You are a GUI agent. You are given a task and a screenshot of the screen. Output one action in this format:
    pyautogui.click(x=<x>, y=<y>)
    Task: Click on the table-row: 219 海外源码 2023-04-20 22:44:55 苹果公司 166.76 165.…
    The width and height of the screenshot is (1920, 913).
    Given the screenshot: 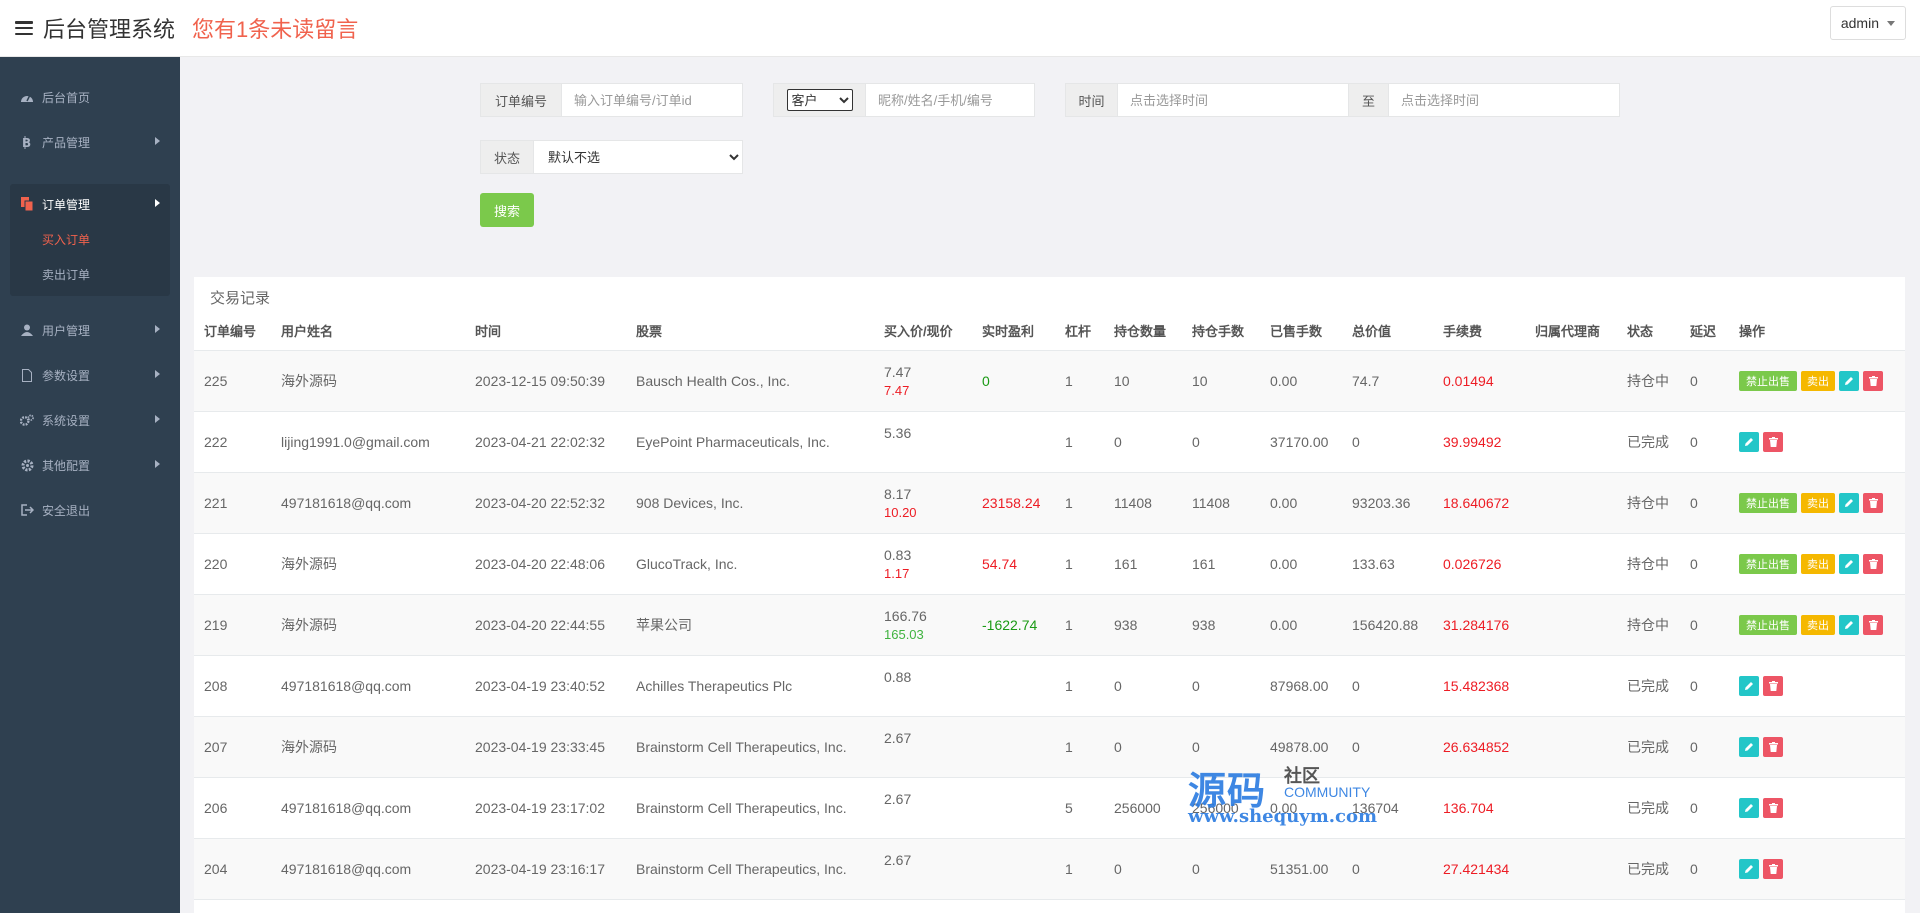 What is the action you would take?
    pyautogui.click(x=1049, y=625)
    